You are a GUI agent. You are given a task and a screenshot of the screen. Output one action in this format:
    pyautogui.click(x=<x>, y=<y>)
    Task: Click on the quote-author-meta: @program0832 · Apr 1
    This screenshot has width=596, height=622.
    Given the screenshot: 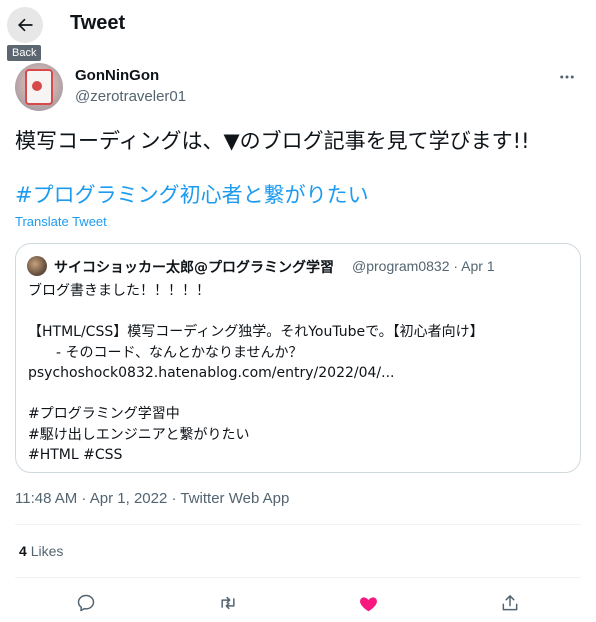 What is the action you would take?
    pyautogui.click(x=423, y=266)
    